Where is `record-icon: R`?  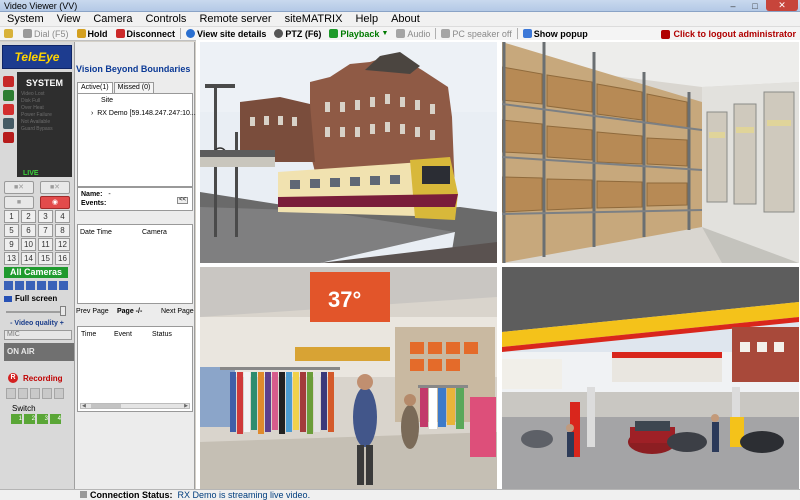 record-icon: R is located at coordinates (13, 378).